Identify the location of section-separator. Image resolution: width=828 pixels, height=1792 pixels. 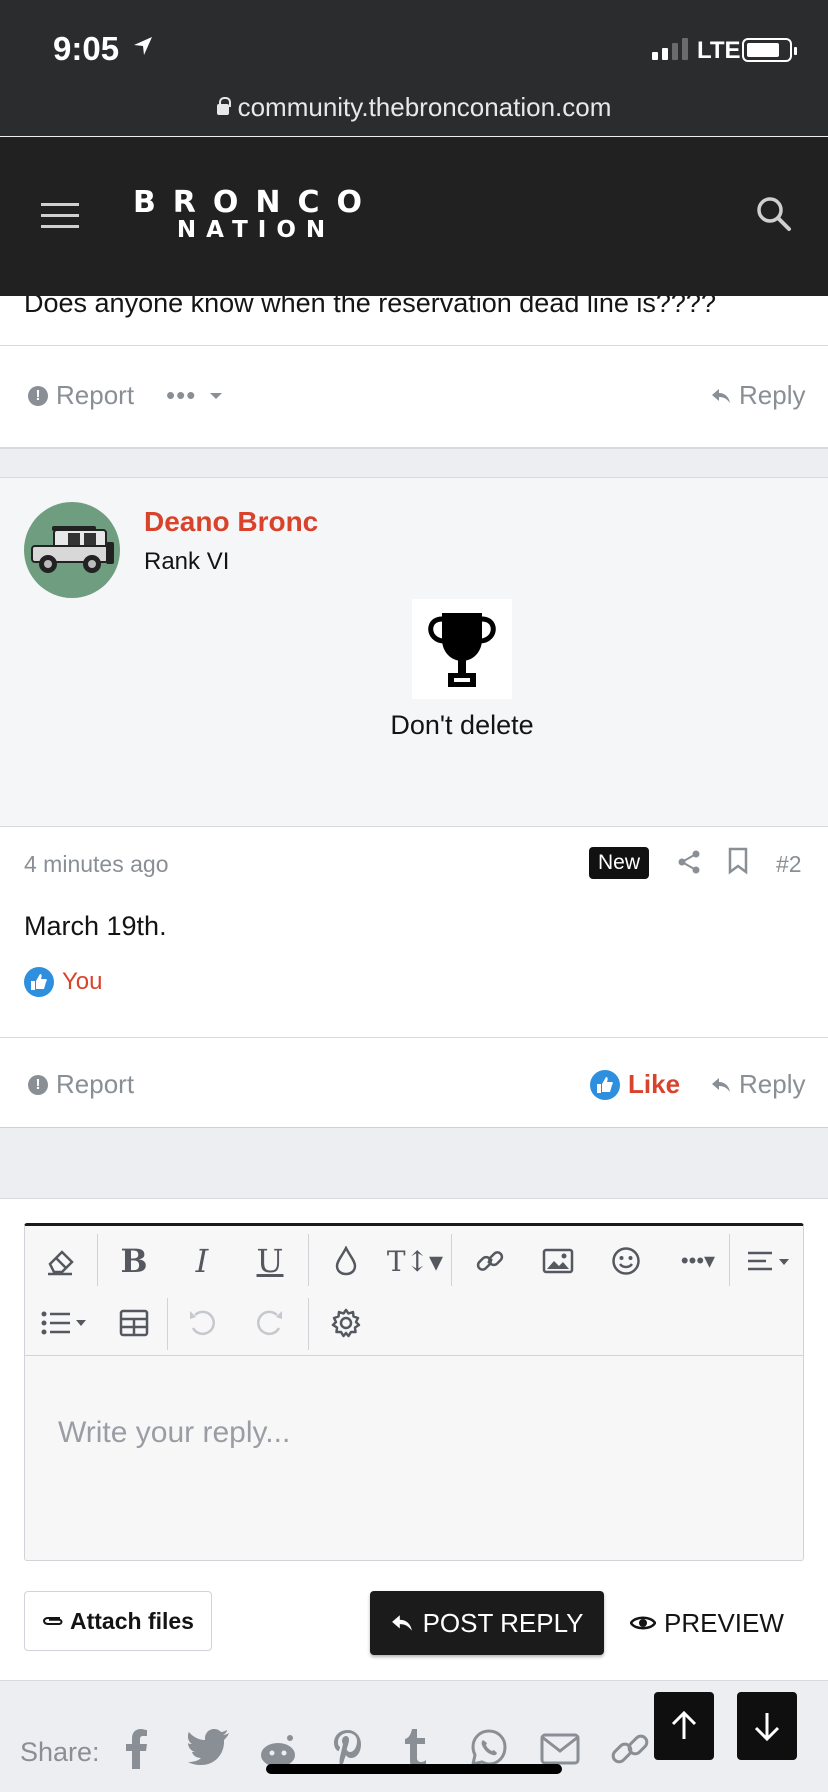
(414, 1163).